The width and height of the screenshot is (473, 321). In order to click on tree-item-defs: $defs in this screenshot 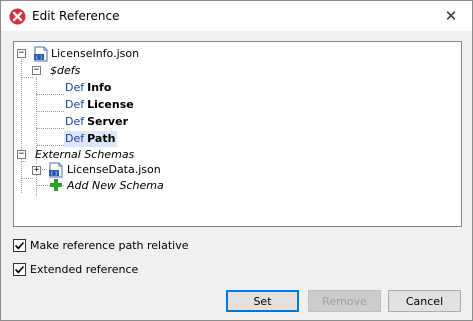, I will do `click(65, 71)`.